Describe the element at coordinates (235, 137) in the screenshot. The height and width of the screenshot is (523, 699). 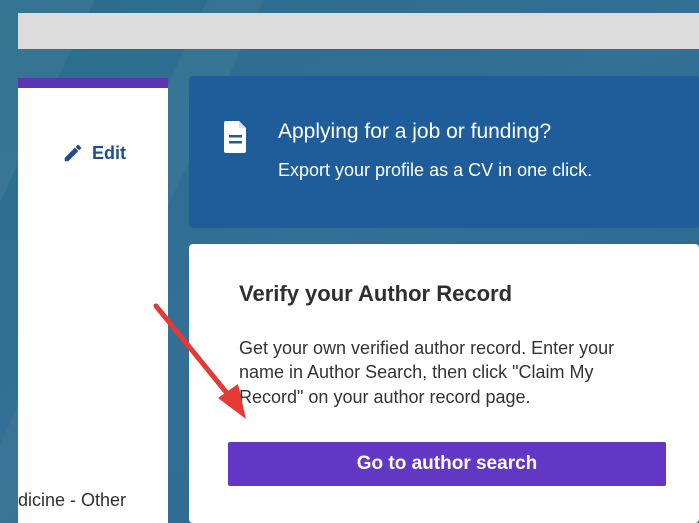
I see `document-icon` at that location.